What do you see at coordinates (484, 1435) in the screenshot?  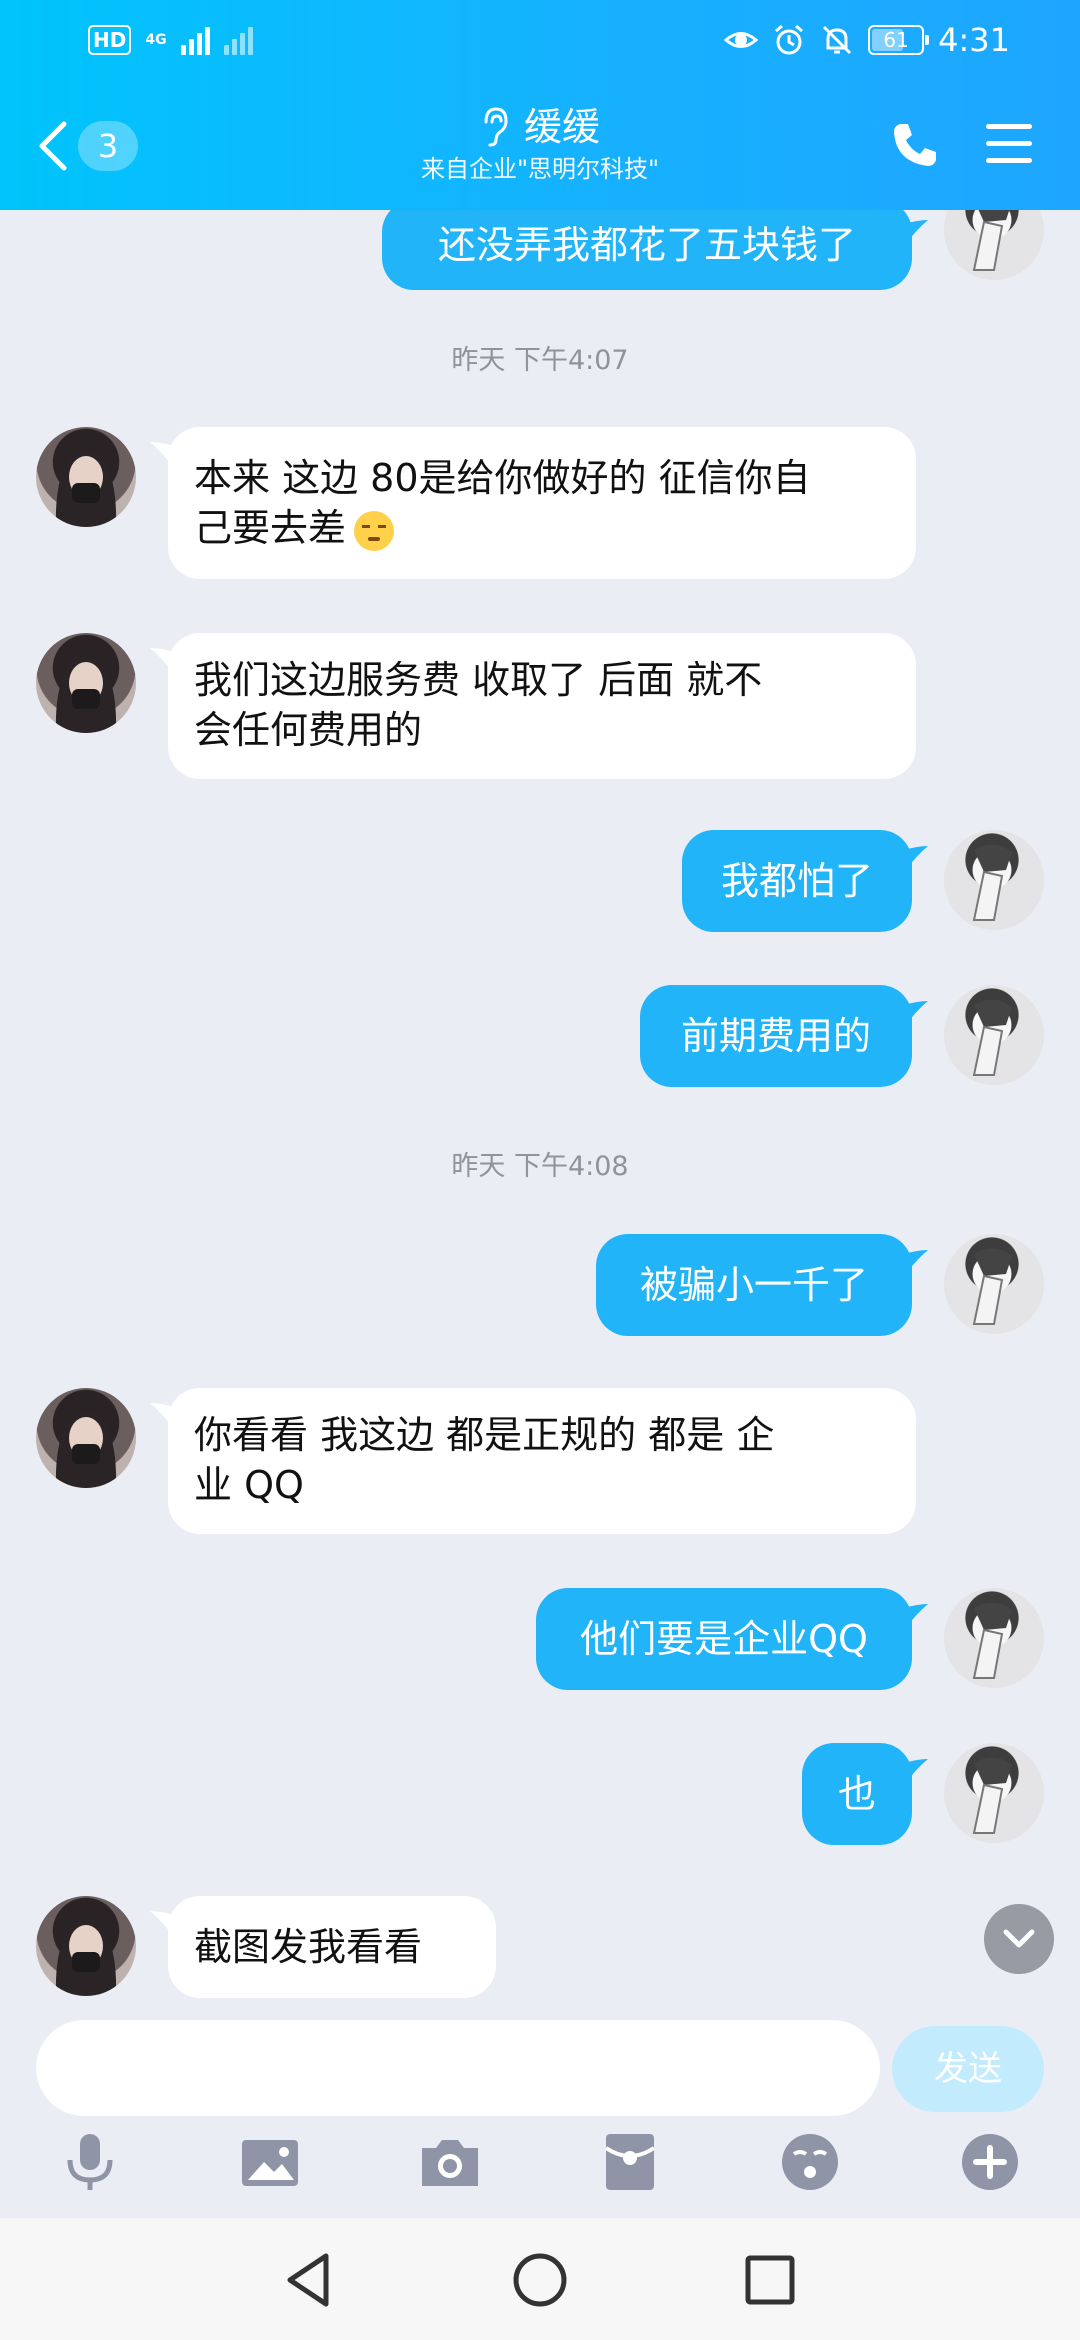 I see `message-text: 你看看 我这边 都是正规的 都是 企` at bounding box center [484, 1435].